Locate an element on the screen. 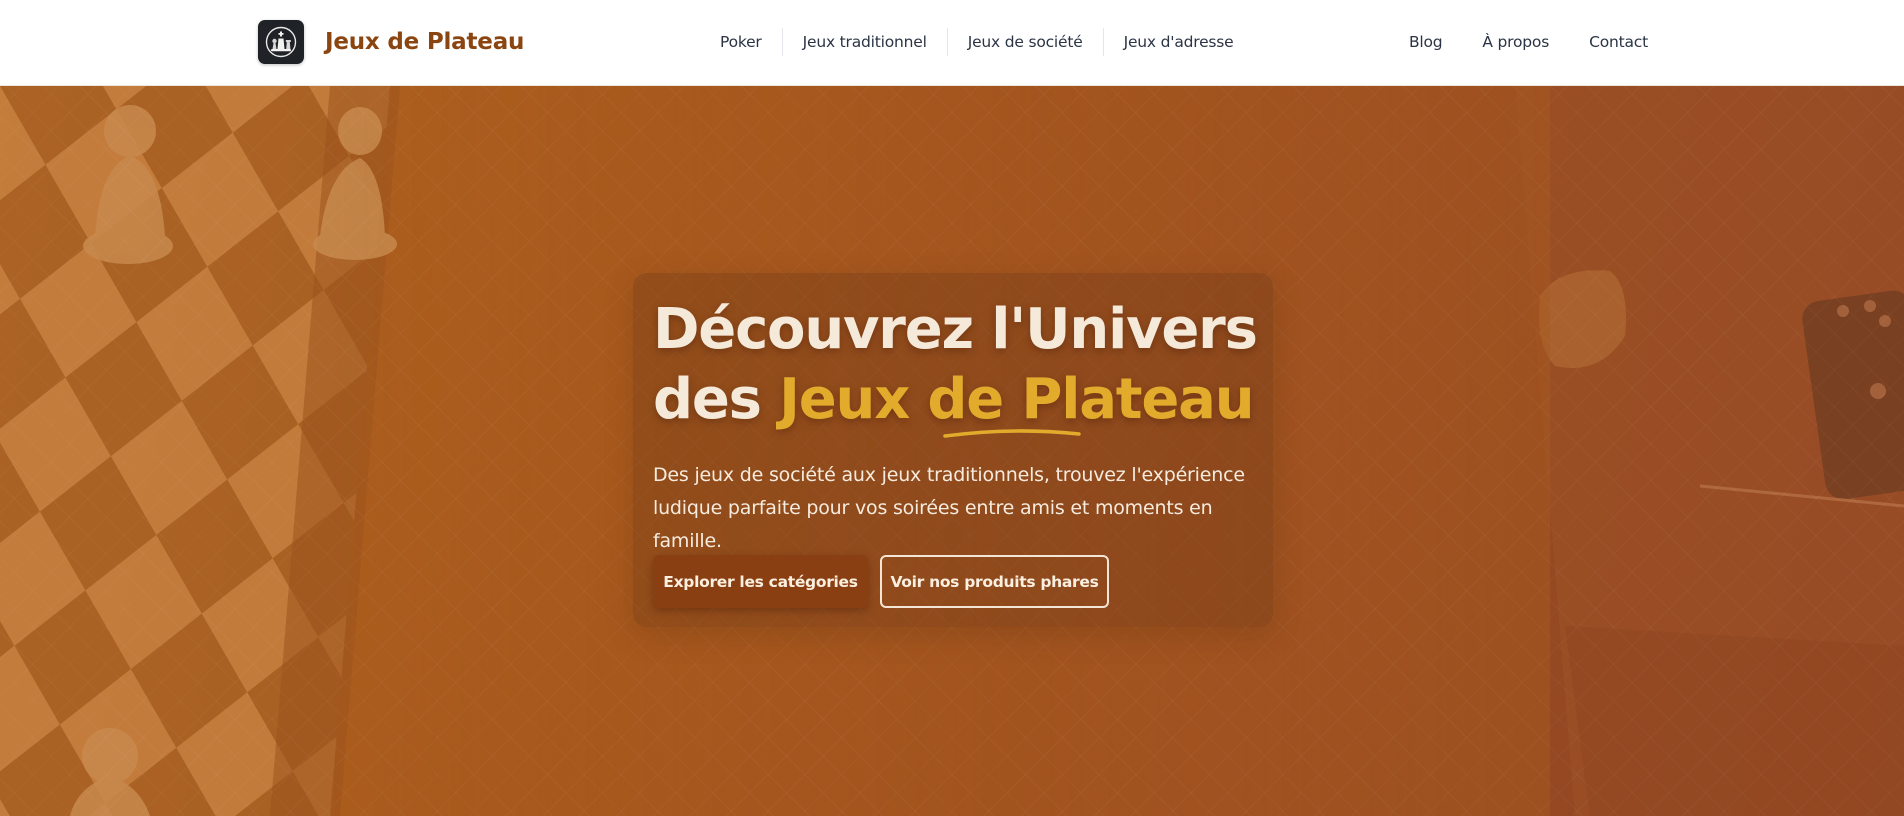 This screenshot has width=1904, height=816. site-title: Jeux de Plateau is located at coordinates (425, 42).